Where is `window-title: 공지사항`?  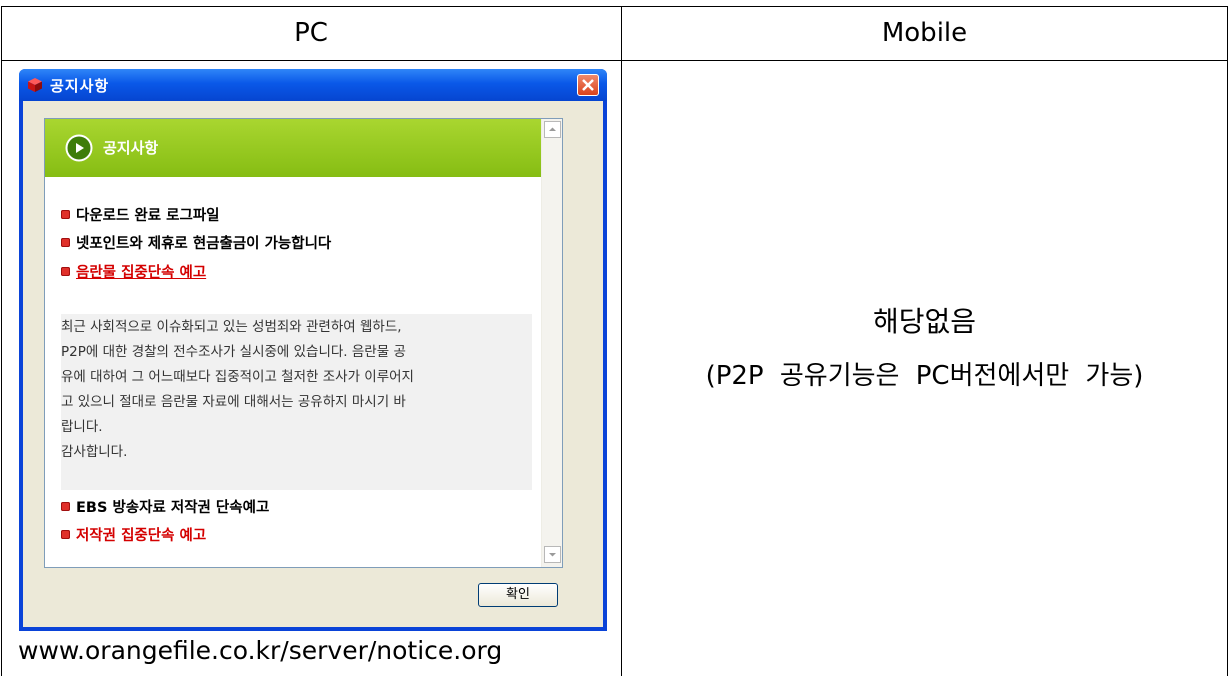
window-title: 공지사항 is located at coordinates (80, 86).